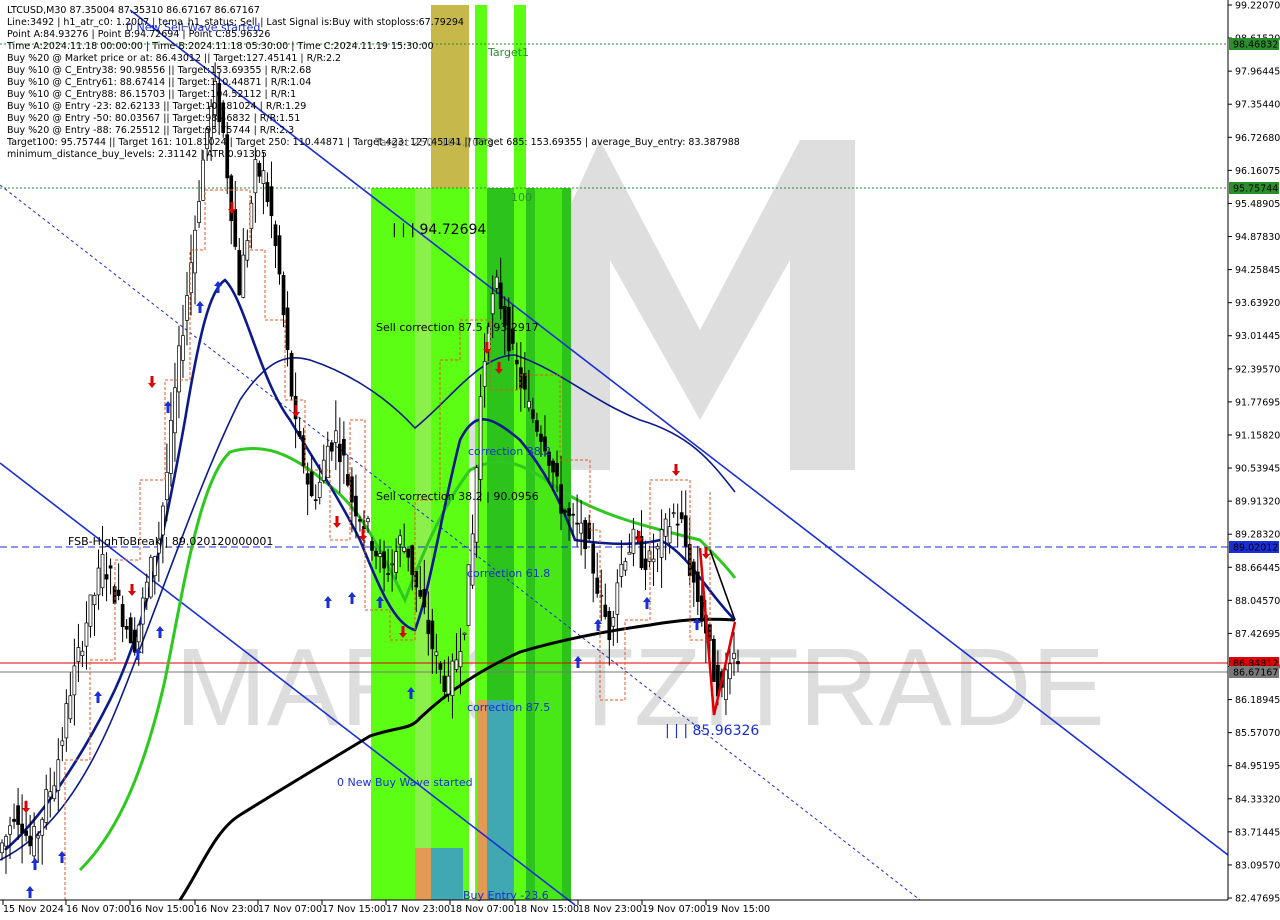 This screenshot has width=1280, height=920. I want to click on price-tag: 89.02012, so click(1255, 548).